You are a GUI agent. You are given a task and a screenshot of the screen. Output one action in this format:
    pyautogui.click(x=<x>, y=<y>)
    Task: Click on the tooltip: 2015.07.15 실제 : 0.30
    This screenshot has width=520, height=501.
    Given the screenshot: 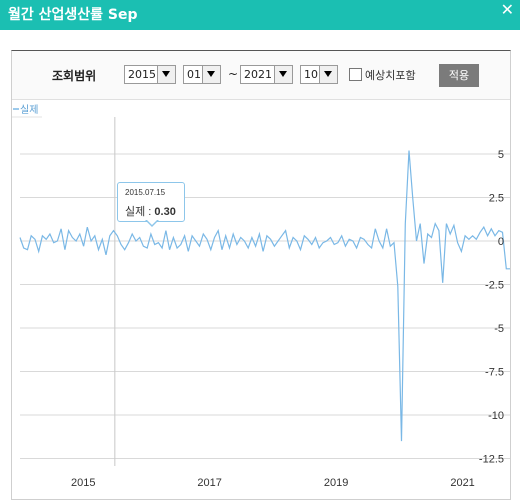 What is the action you would take?
    pyautogui.click(x=151, y=205)
    